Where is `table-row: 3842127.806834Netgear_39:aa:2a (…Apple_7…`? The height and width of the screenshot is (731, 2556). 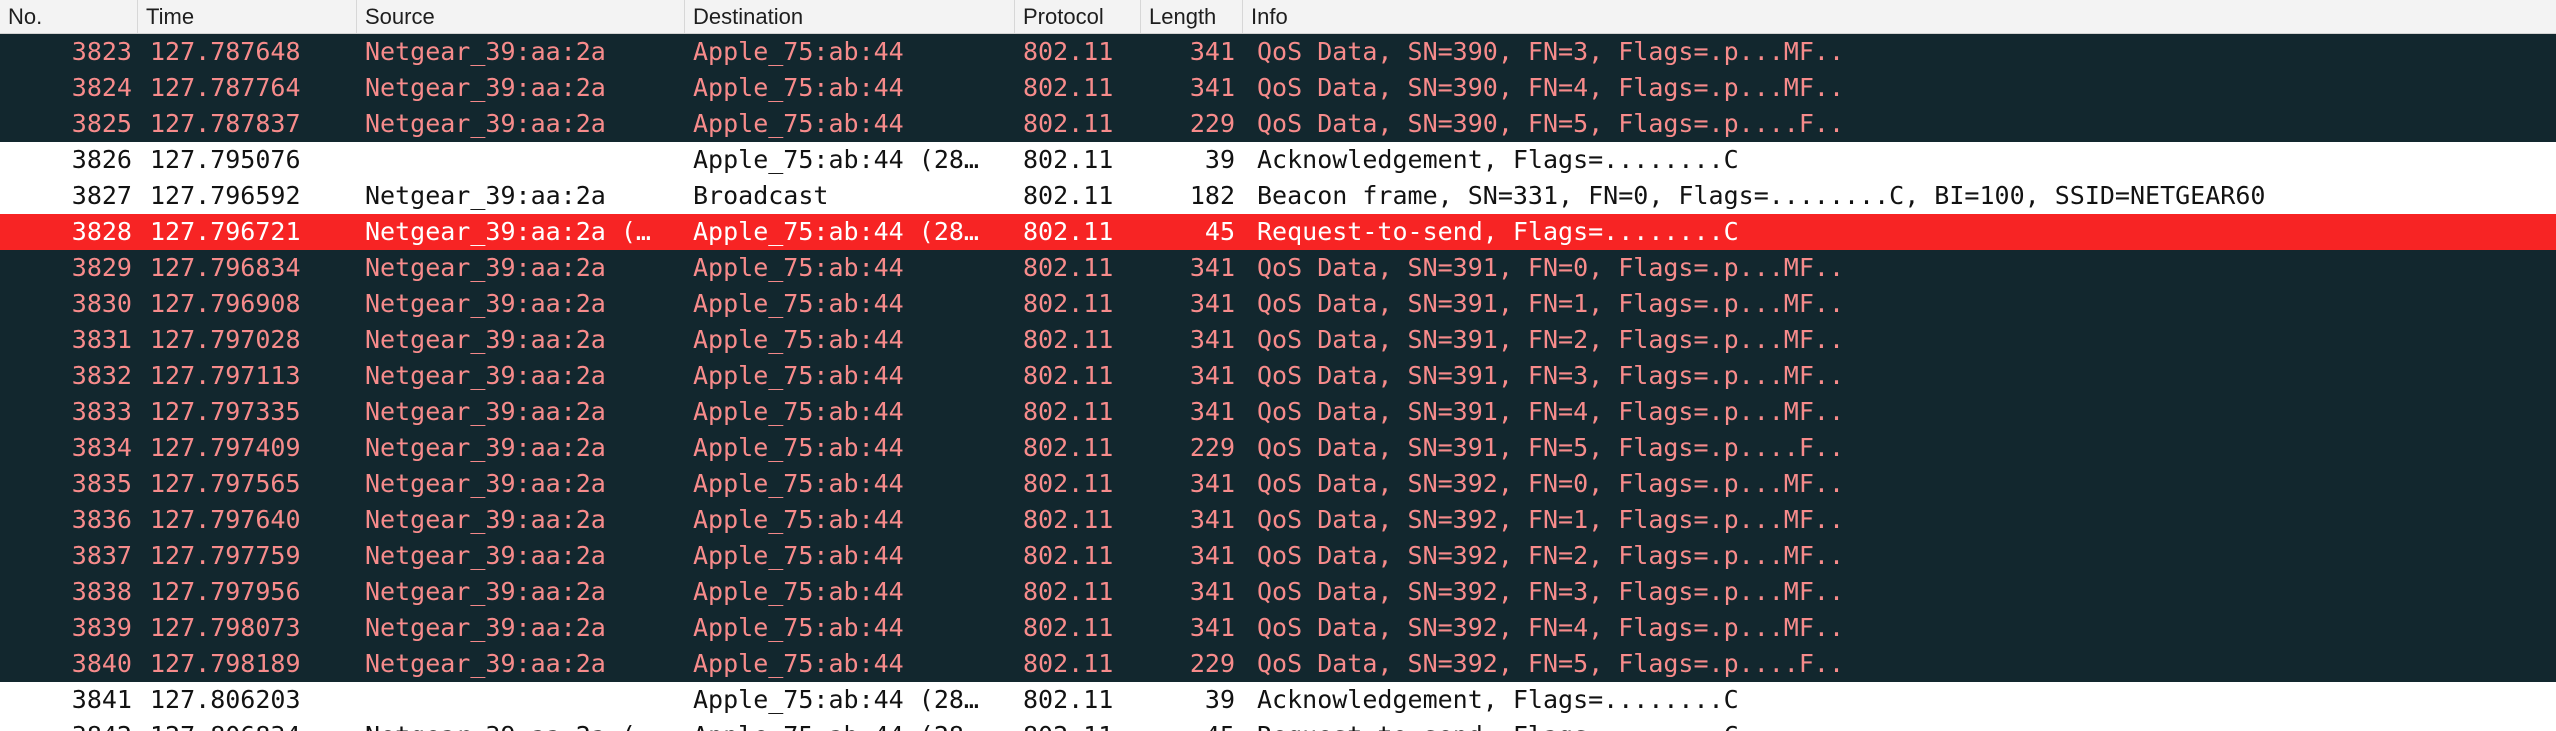 table-row: 3842127.806834Netgear_39:aa:2a (…Apple_7… is located at coordinates (1278, 724).